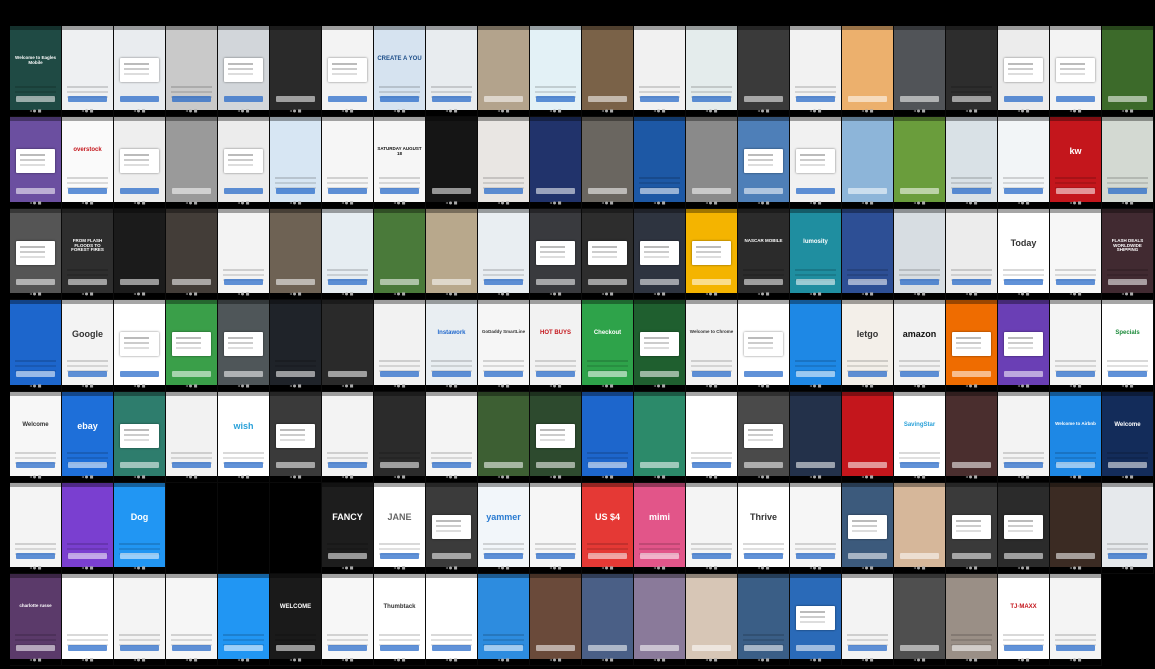  What do you see at coordinates (1127, 245) in the screenshot?
I see `tile-label: FLASH DEALS WORLDWIDE SHIPPING` at bounding box center [1127, 245].